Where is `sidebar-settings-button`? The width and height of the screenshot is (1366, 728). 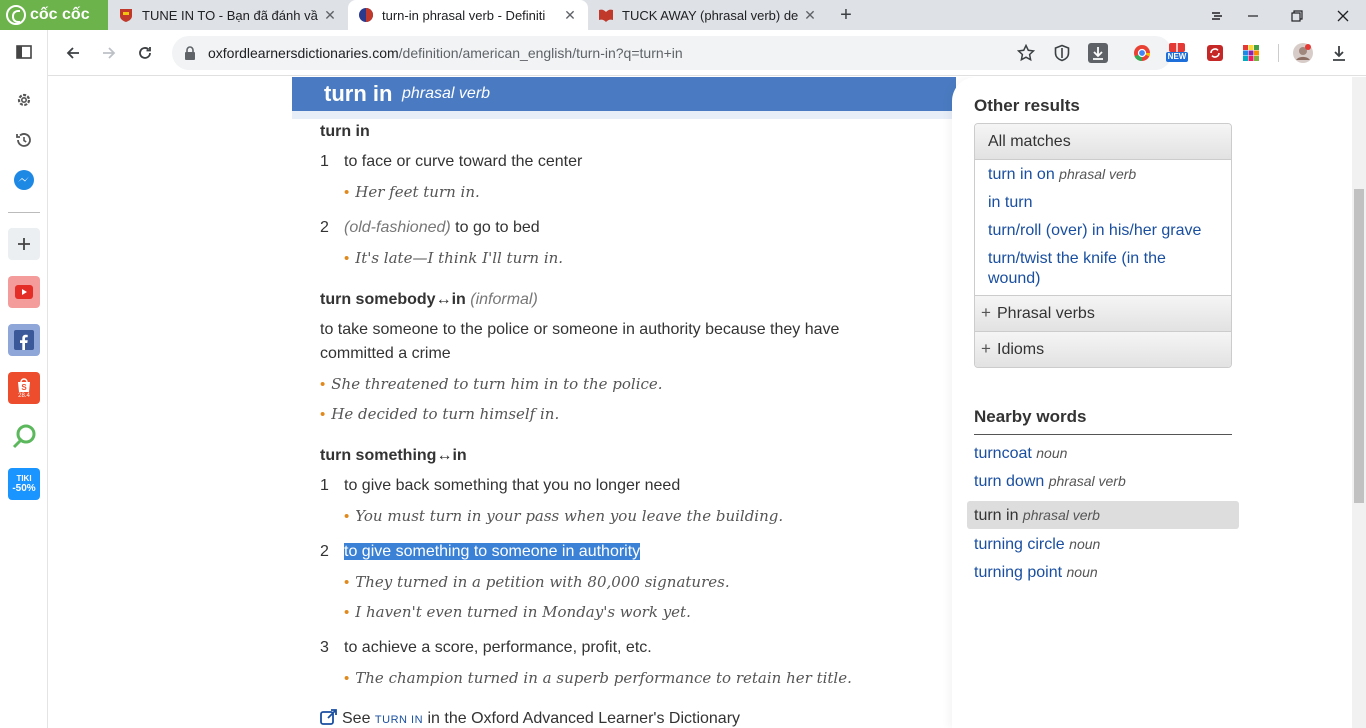
sidebar-settings-button is located at coordinates (24, 100).